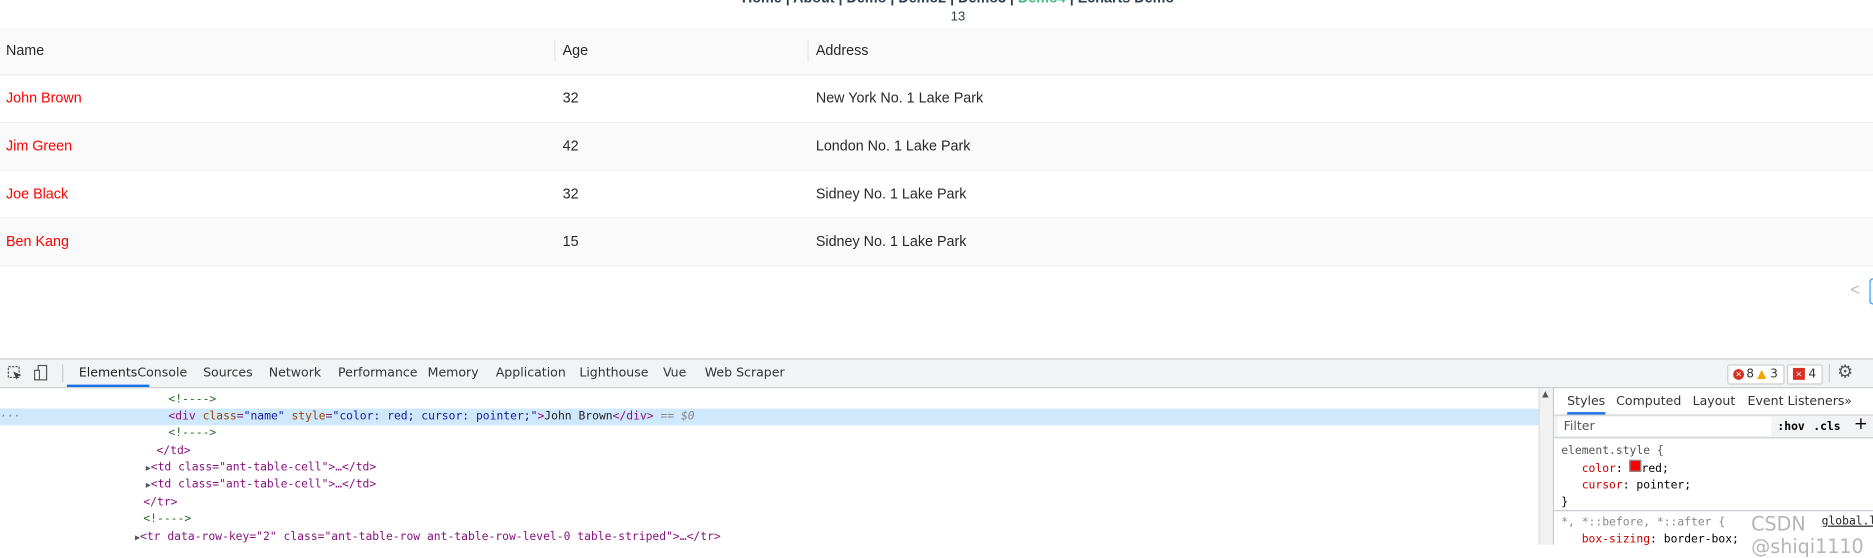 The height and width of the screenshot is (558, 1873). Describe the element at coordinates (40, 372) in the screenshot. I see `device-toolbar-icon` at that location.